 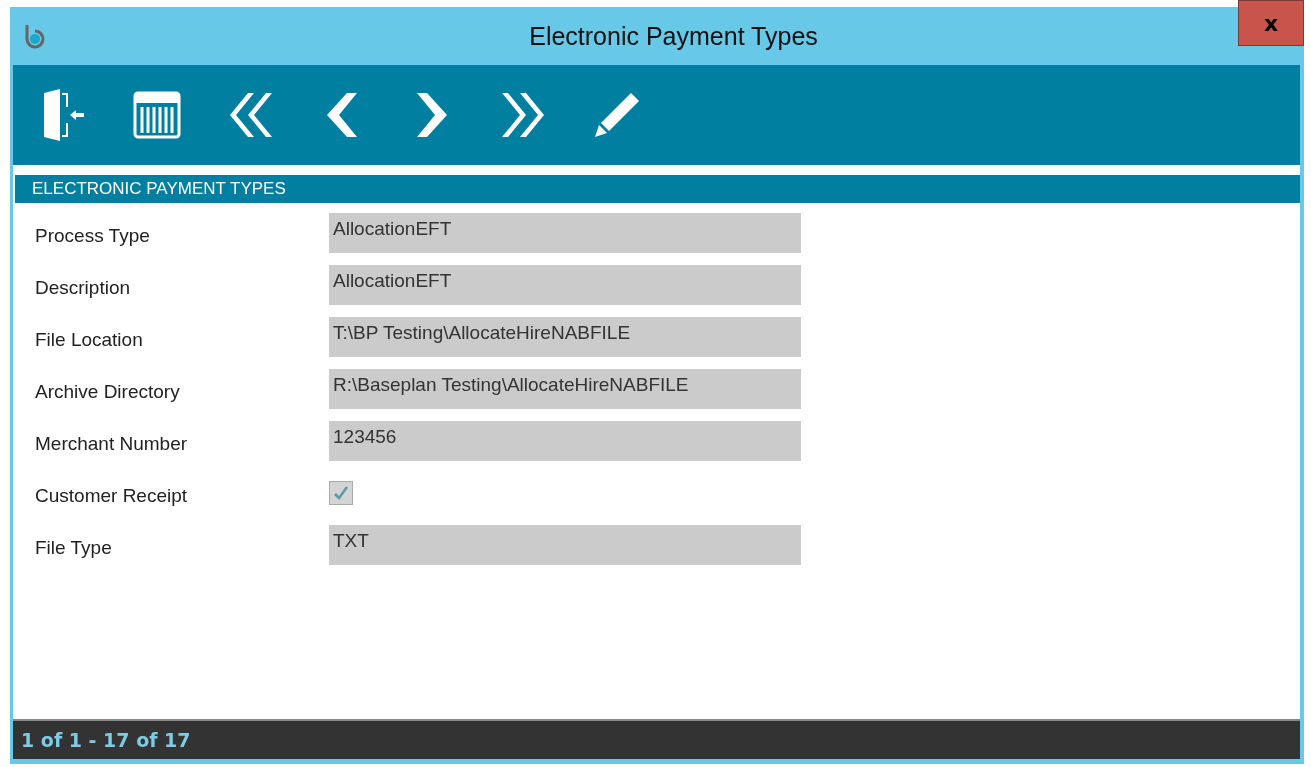 What do you see at coordinates (565, 389) in the screenshot?
I see `input-field: R:\Baseplan Testing\AllocateHireNABFILE` at bounding box center [565, 389].